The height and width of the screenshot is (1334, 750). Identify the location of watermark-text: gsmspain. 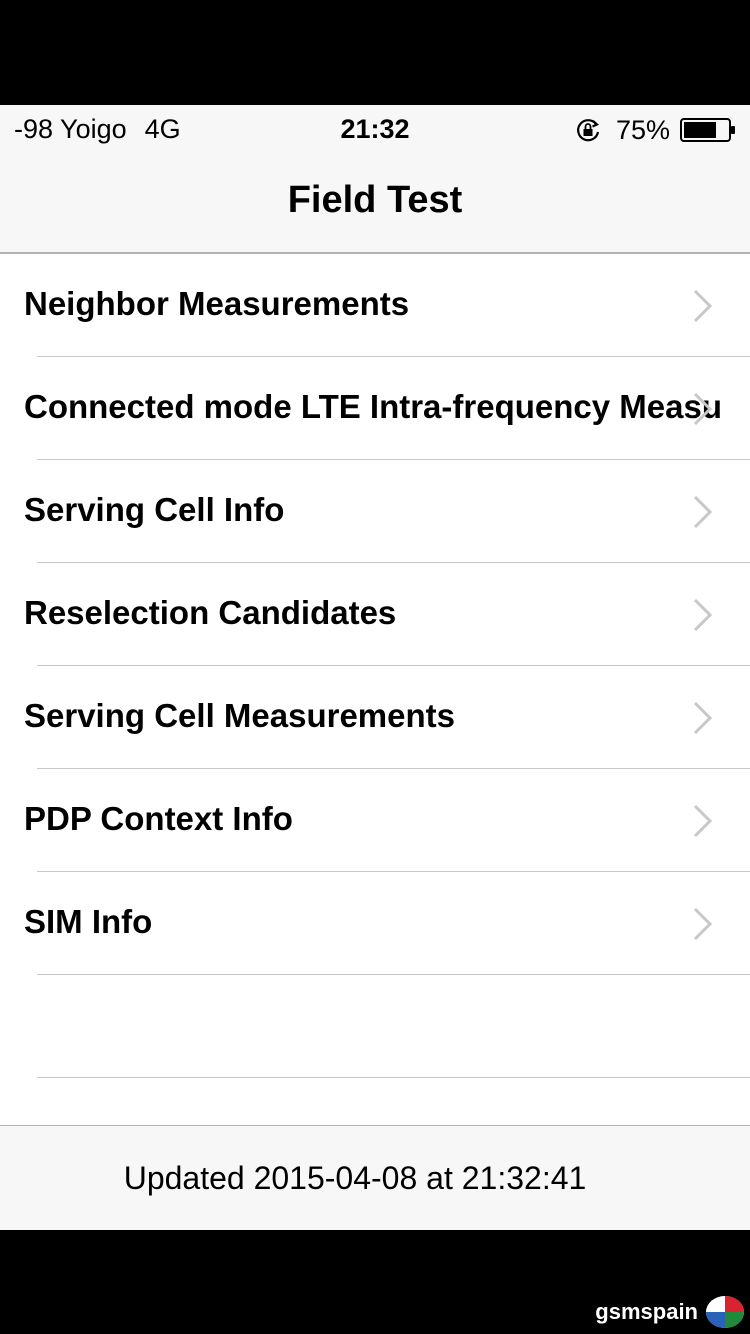
(646, 1311).